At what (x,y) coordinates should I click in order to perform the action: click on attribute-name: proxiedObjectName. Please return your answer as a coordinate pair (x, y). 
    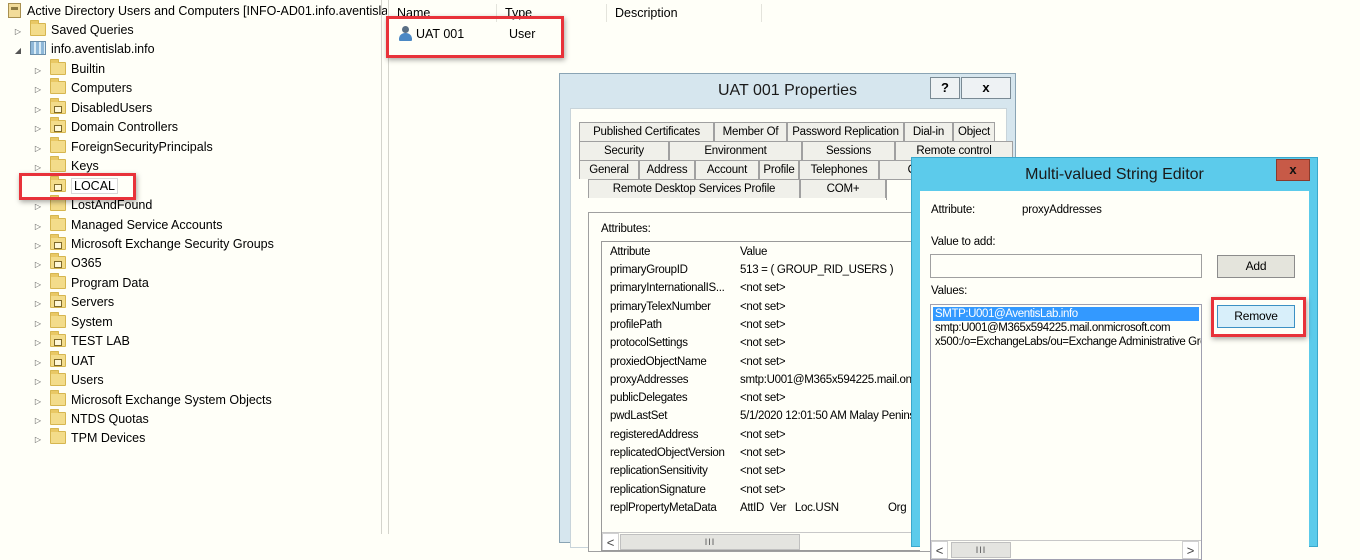
    Looking at the image, I should click on (658, 361).